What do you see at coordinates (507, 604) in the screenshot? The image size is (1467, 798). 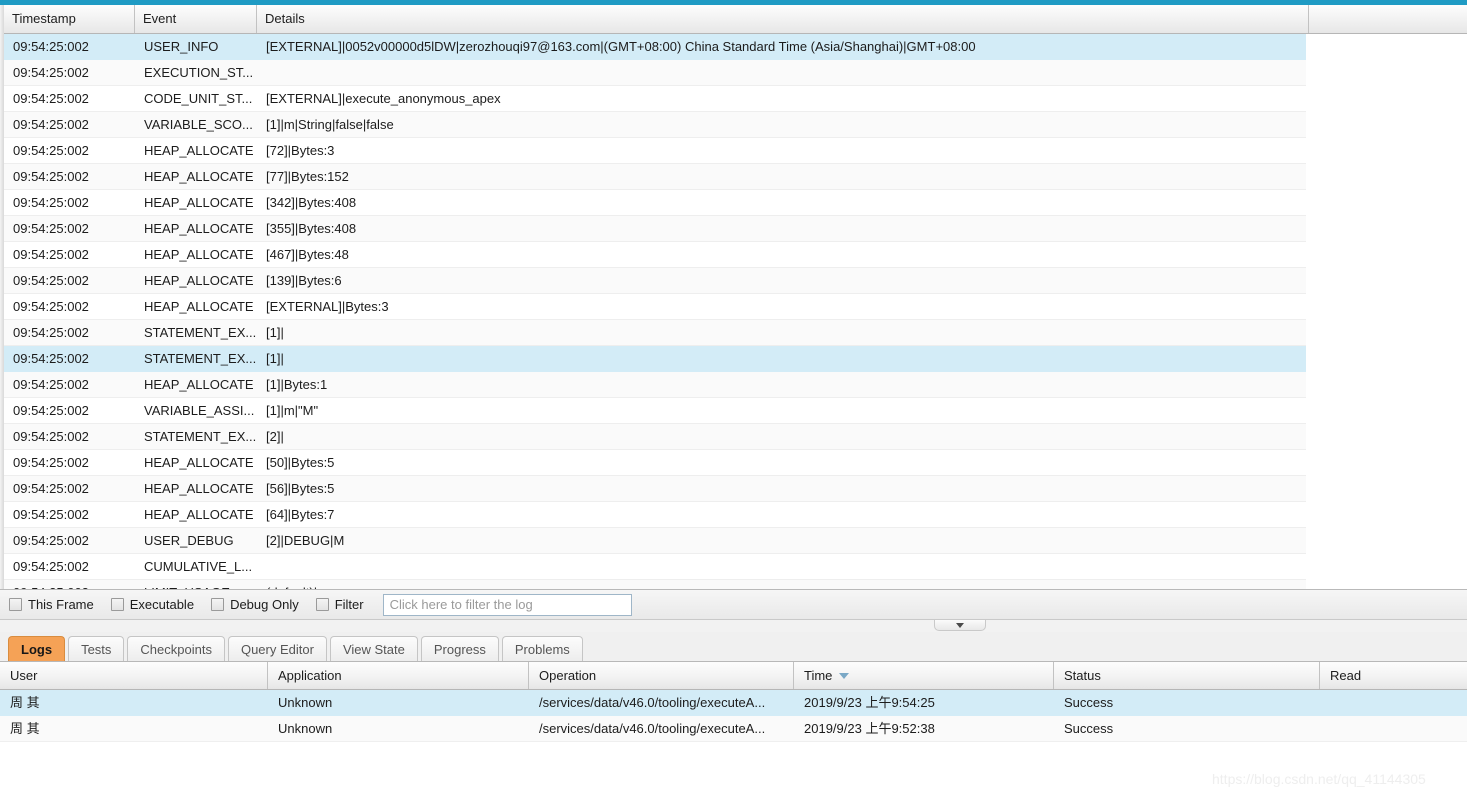 I see `log-filter-input` at bounding box center [507, 604].